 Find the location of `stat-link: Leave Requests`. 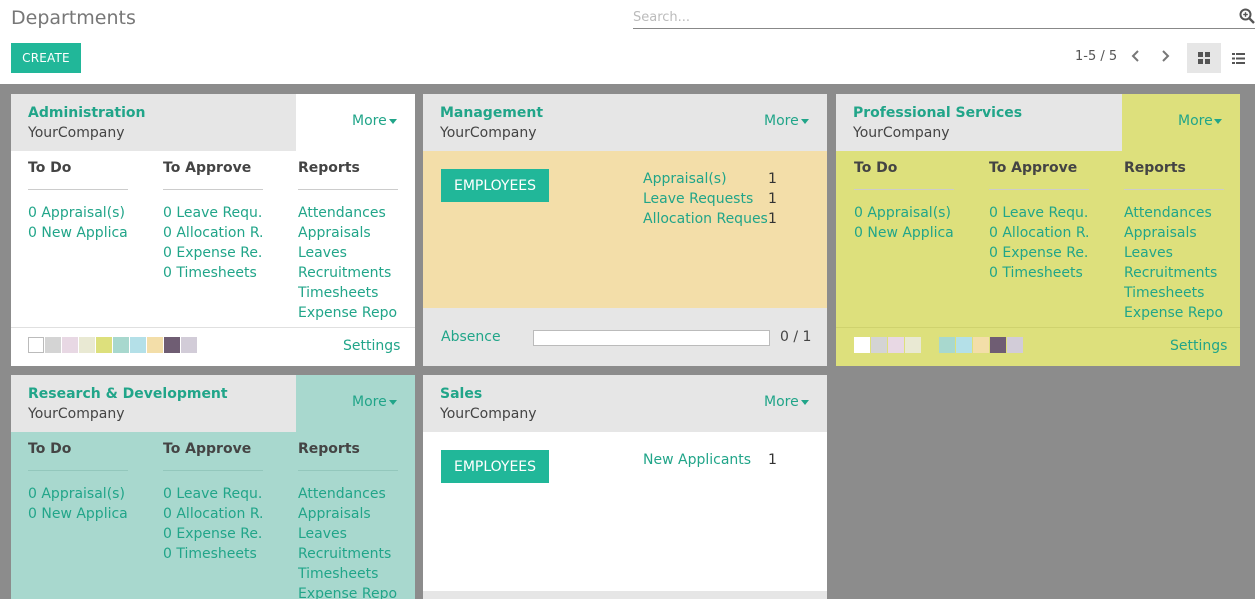

stat-link: Leave Requests is located at coordinates (698, 199).